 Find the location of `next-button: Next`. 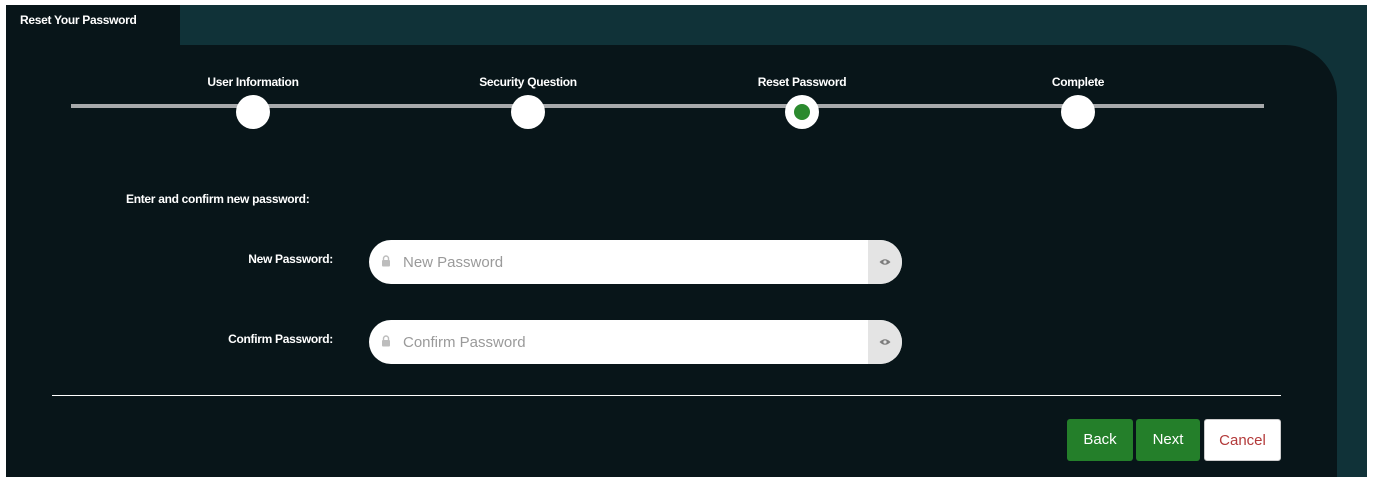

next-button: Next is located at coordinates (1168, 440).